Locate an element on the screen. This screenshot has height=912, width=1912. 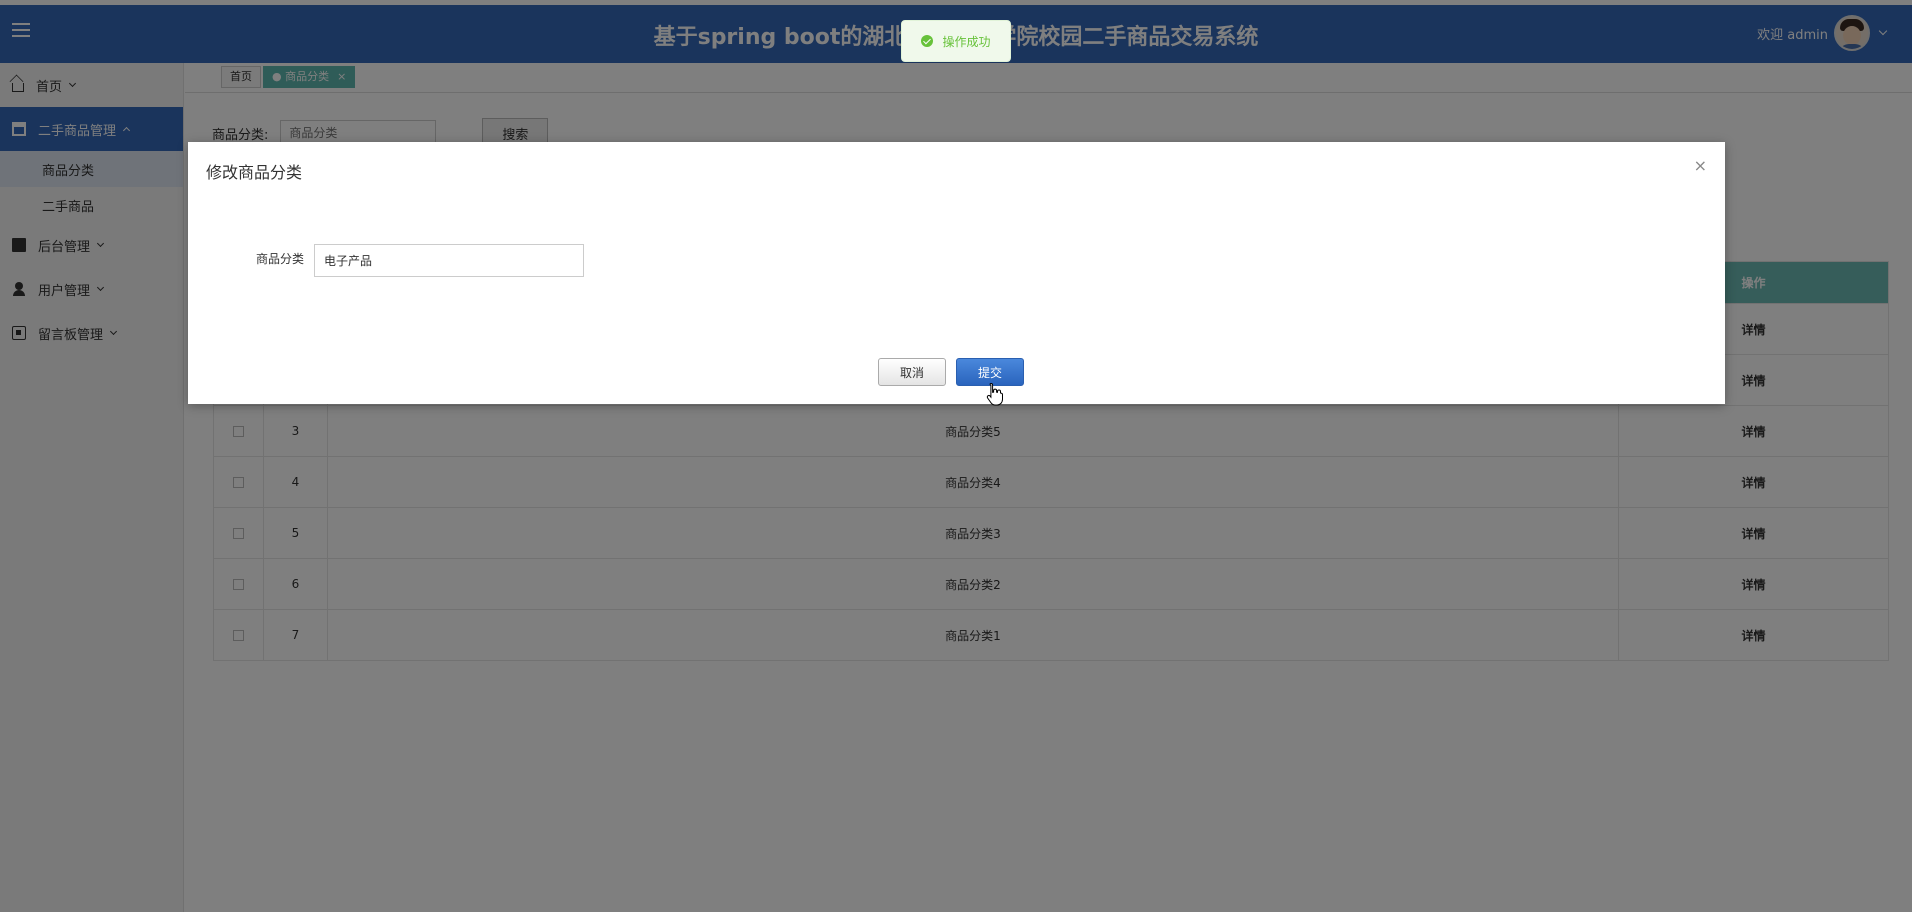
toast-text: 操作成功 is located at coordinates (966, 41).